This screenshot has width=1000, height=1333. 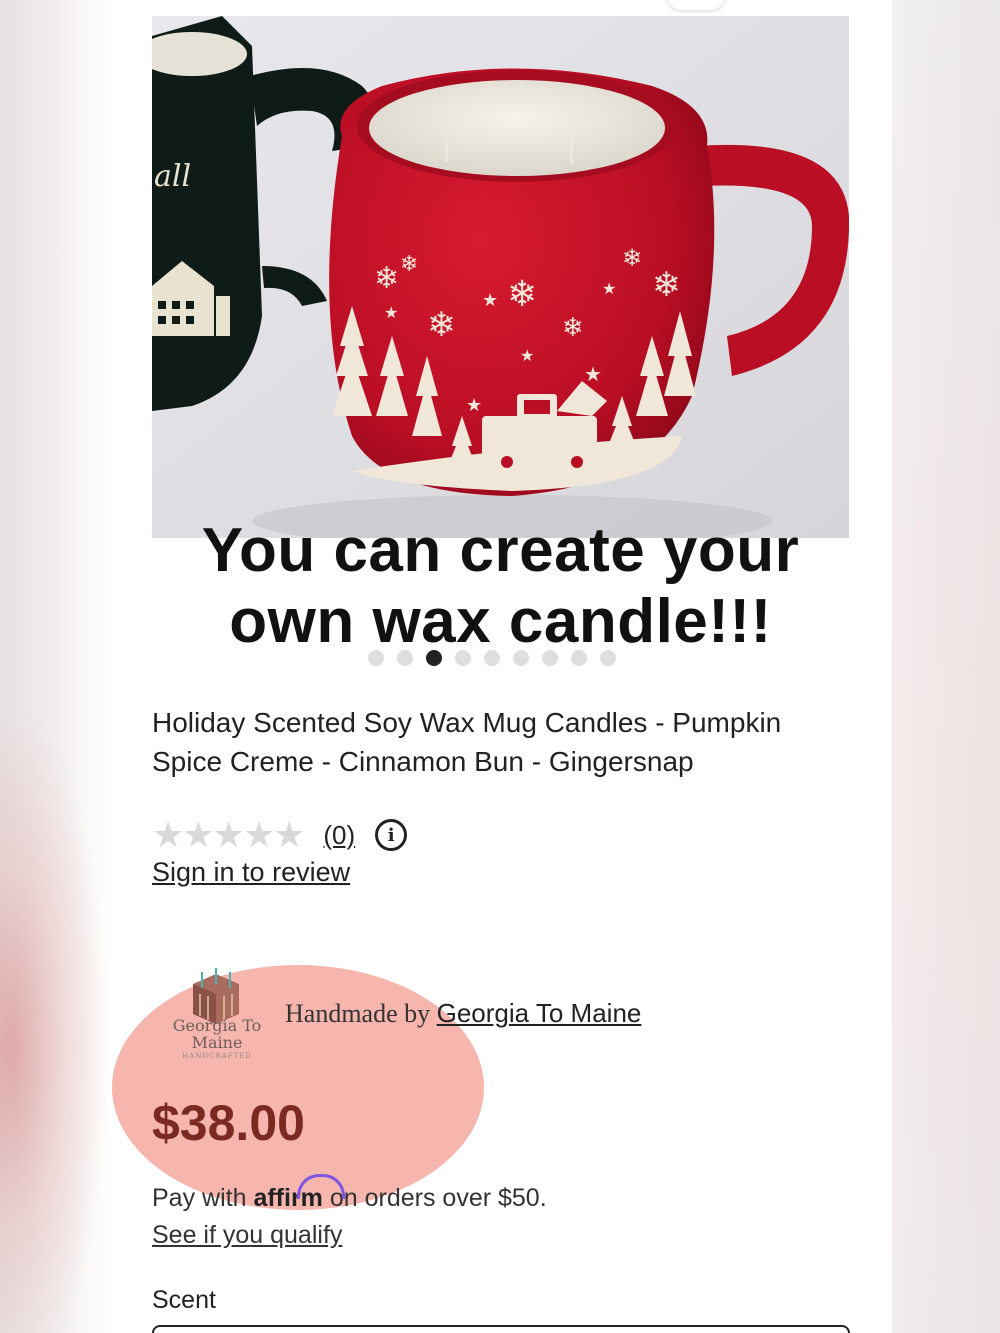 I want to click on affirm-suffix: on orders over $50., so click(x=434, y=1198).